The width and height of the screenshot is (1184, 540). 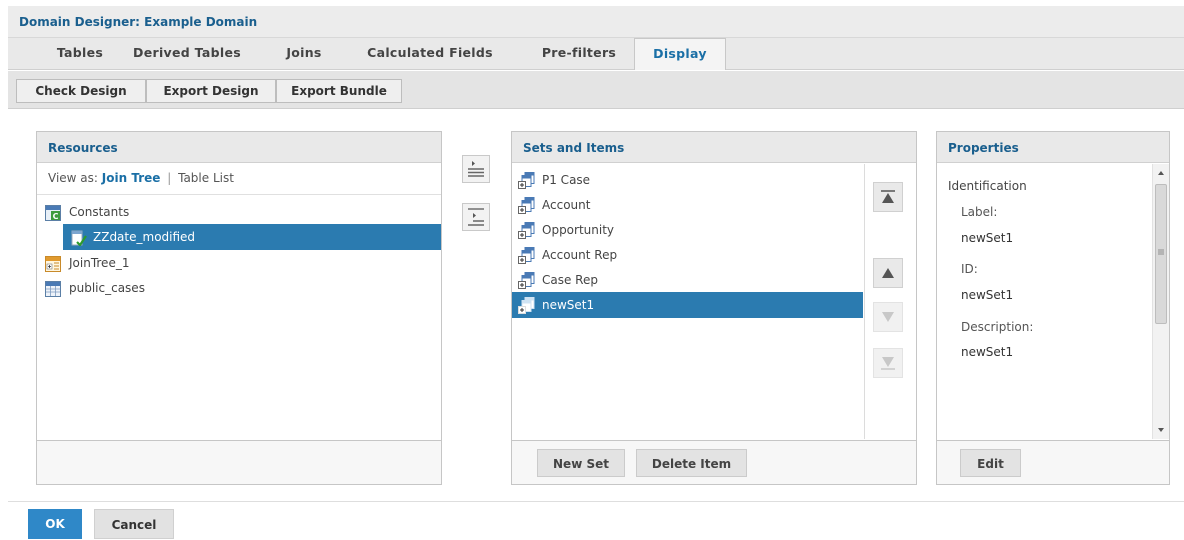 I want to click on tree-label: public_cases, so click(x=107, y=288).